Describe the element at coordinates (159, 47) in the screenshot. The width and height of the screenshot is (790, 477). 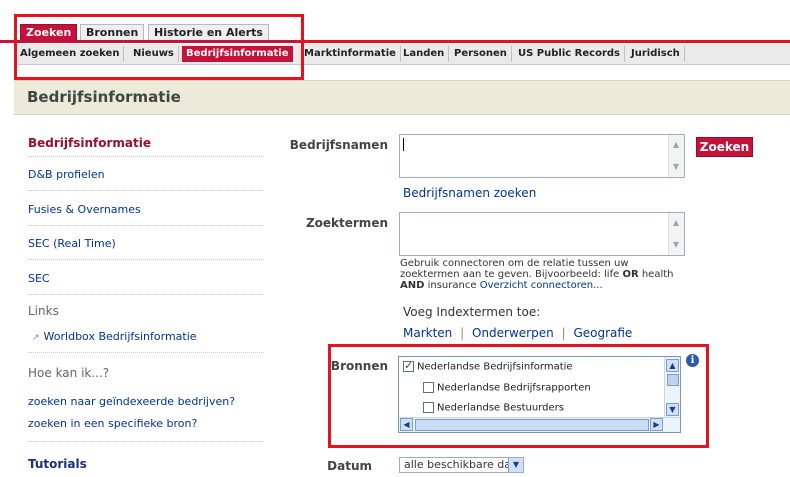
I see `annotation-box-tabs` at that location.